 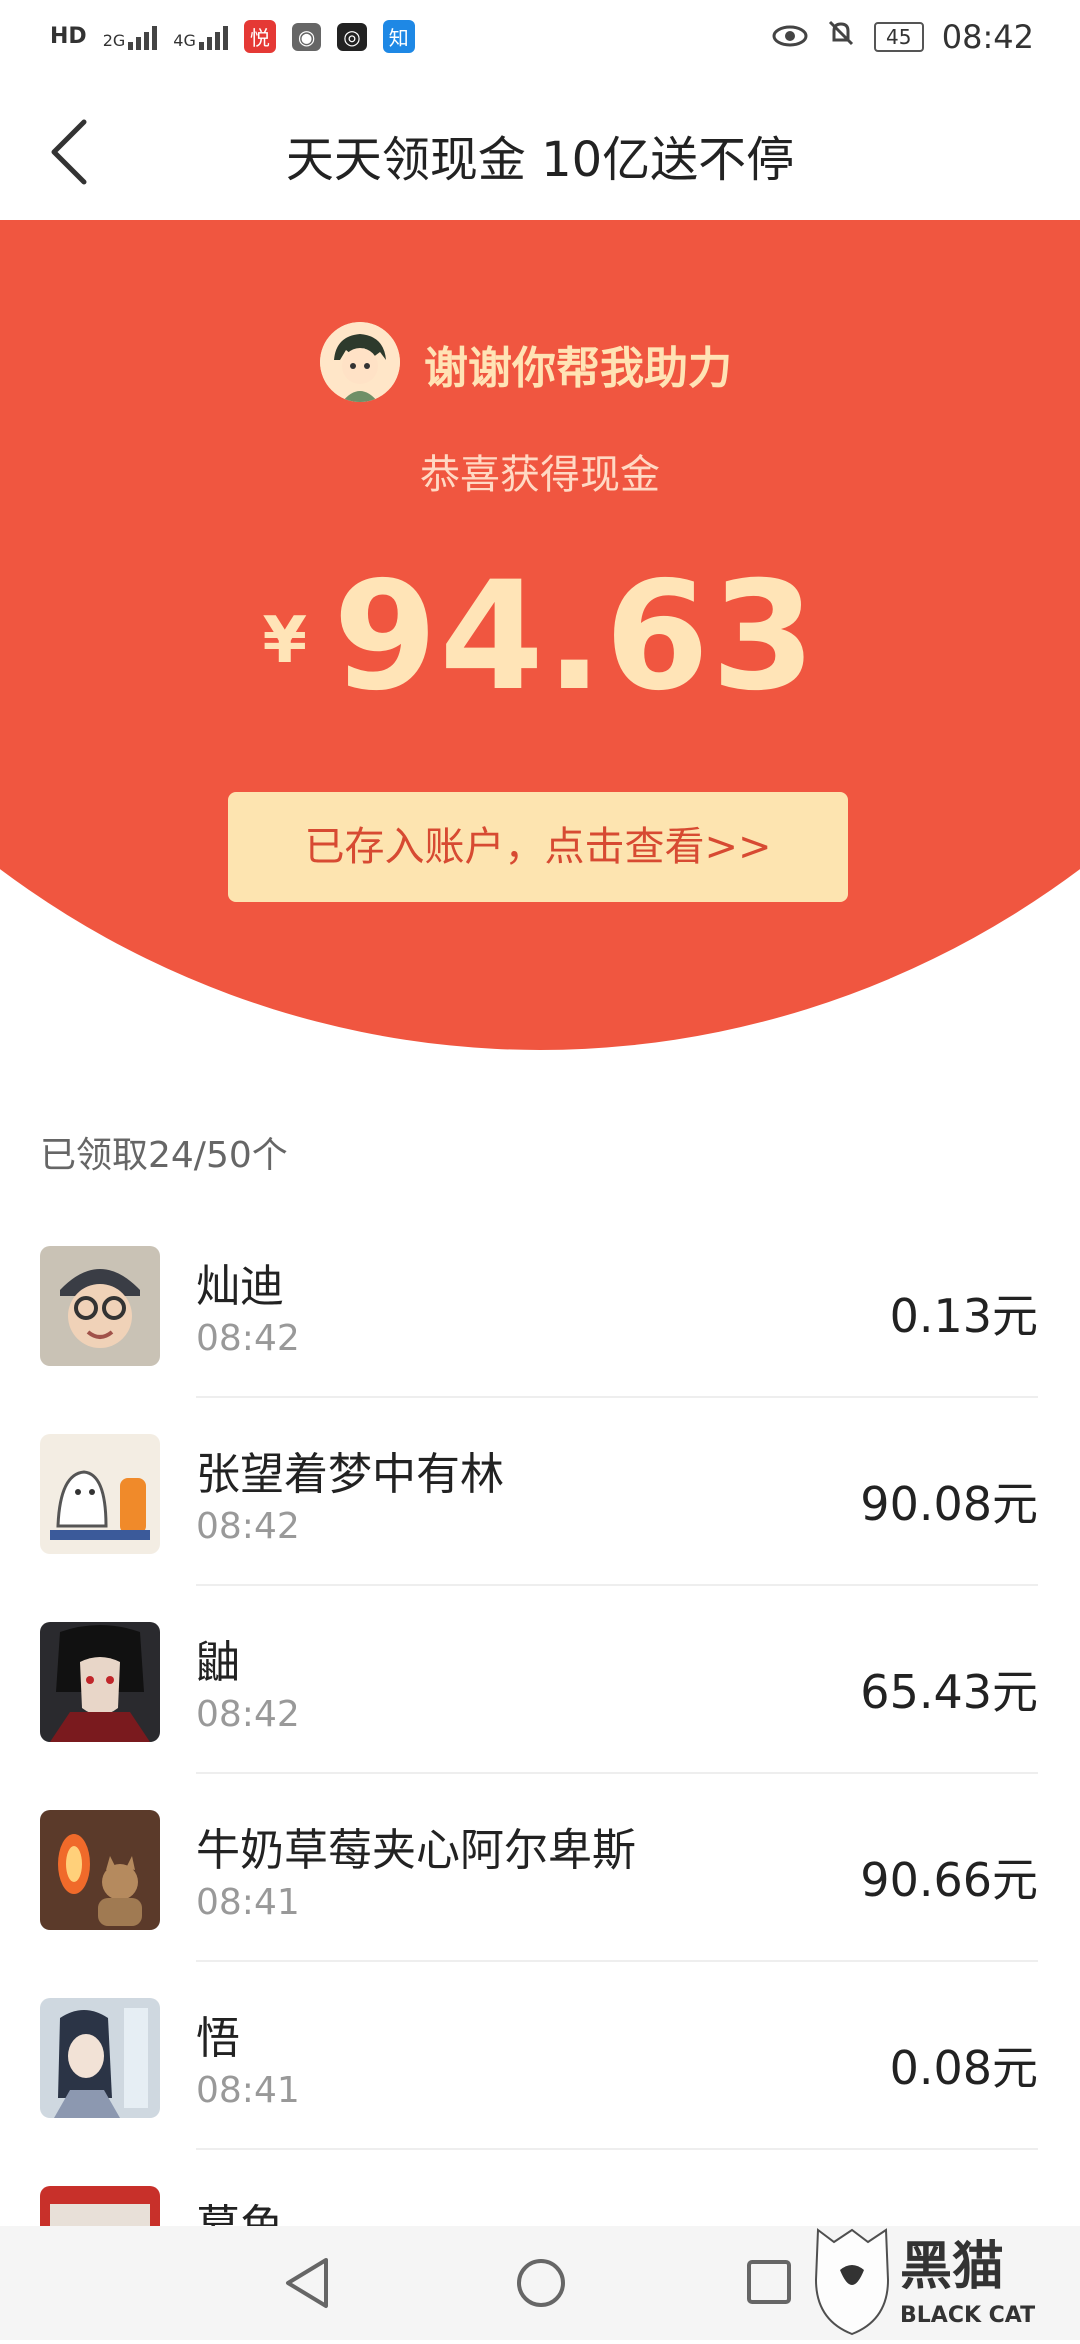 What do you see at coordinates (898, 37) in the screenshot?
I see `battery-indicator: 45` at bounding box center [898, 37].